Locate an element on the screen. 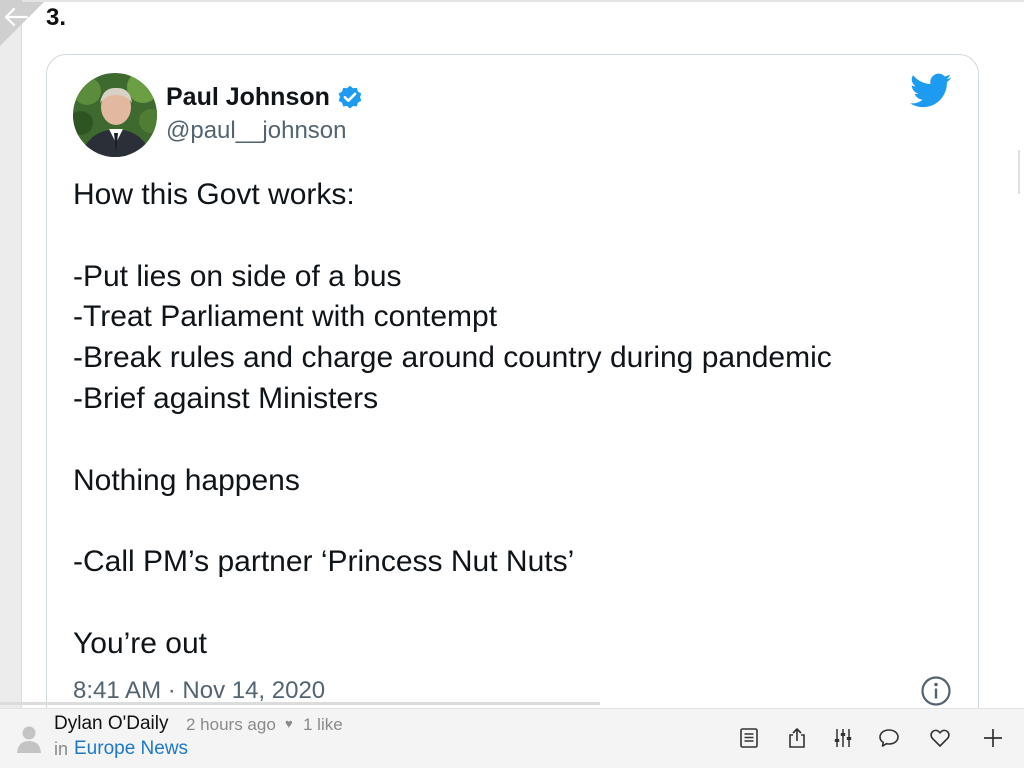  info-icon is located at coordinates (936, 691).